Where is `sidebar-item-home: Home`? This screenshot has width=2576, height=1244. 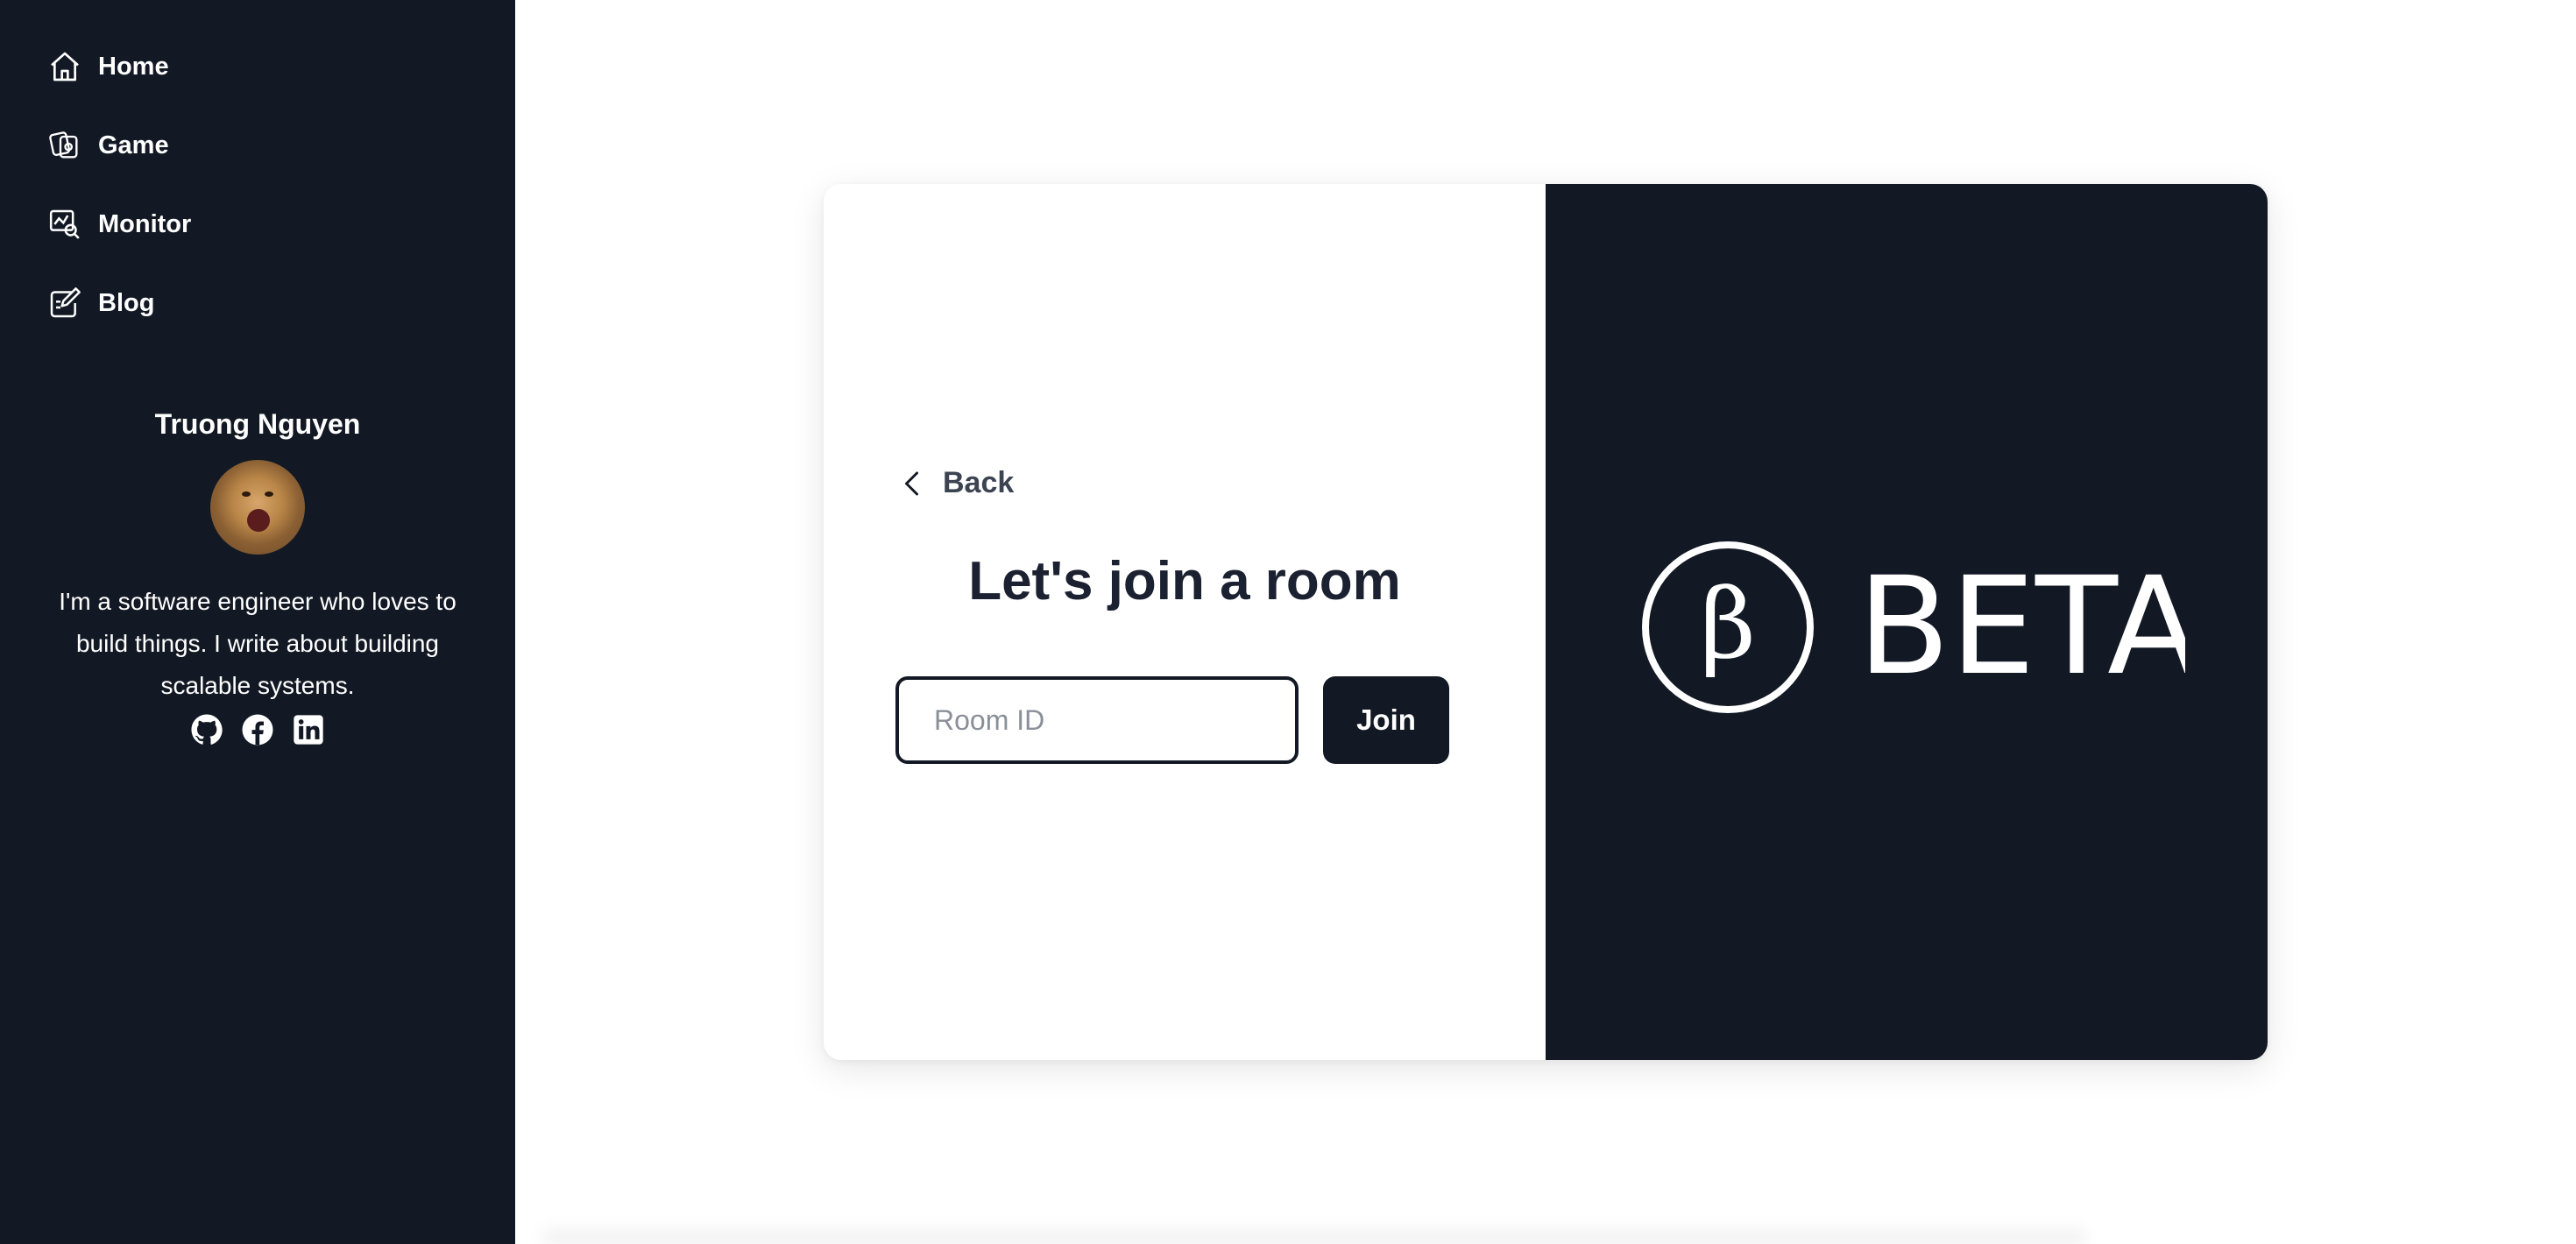
sidebar-item-home: Home is located at coordinates (118, 66).